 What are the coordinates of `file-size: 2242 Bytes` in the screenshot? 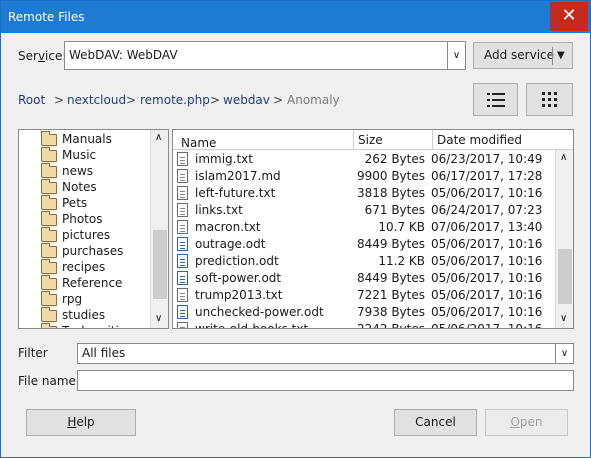 It's located at (390, 325).